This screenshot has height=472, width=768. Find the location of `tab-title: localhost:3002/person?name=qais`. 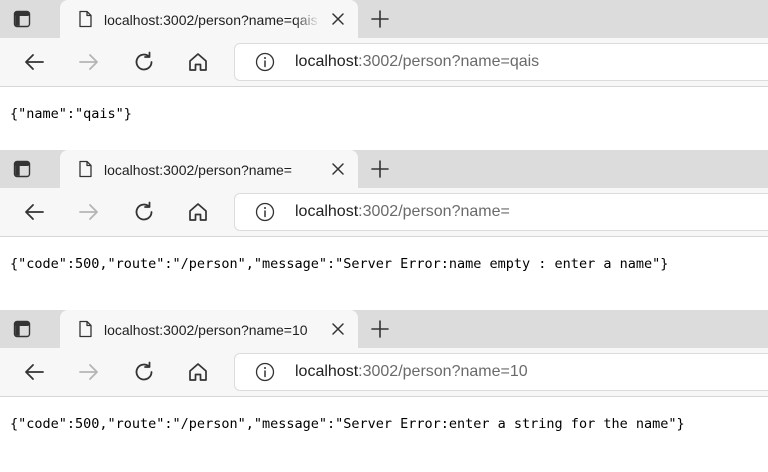

tab-title: localhost:3002/person?name=qais is located at coordinates (211, 20).